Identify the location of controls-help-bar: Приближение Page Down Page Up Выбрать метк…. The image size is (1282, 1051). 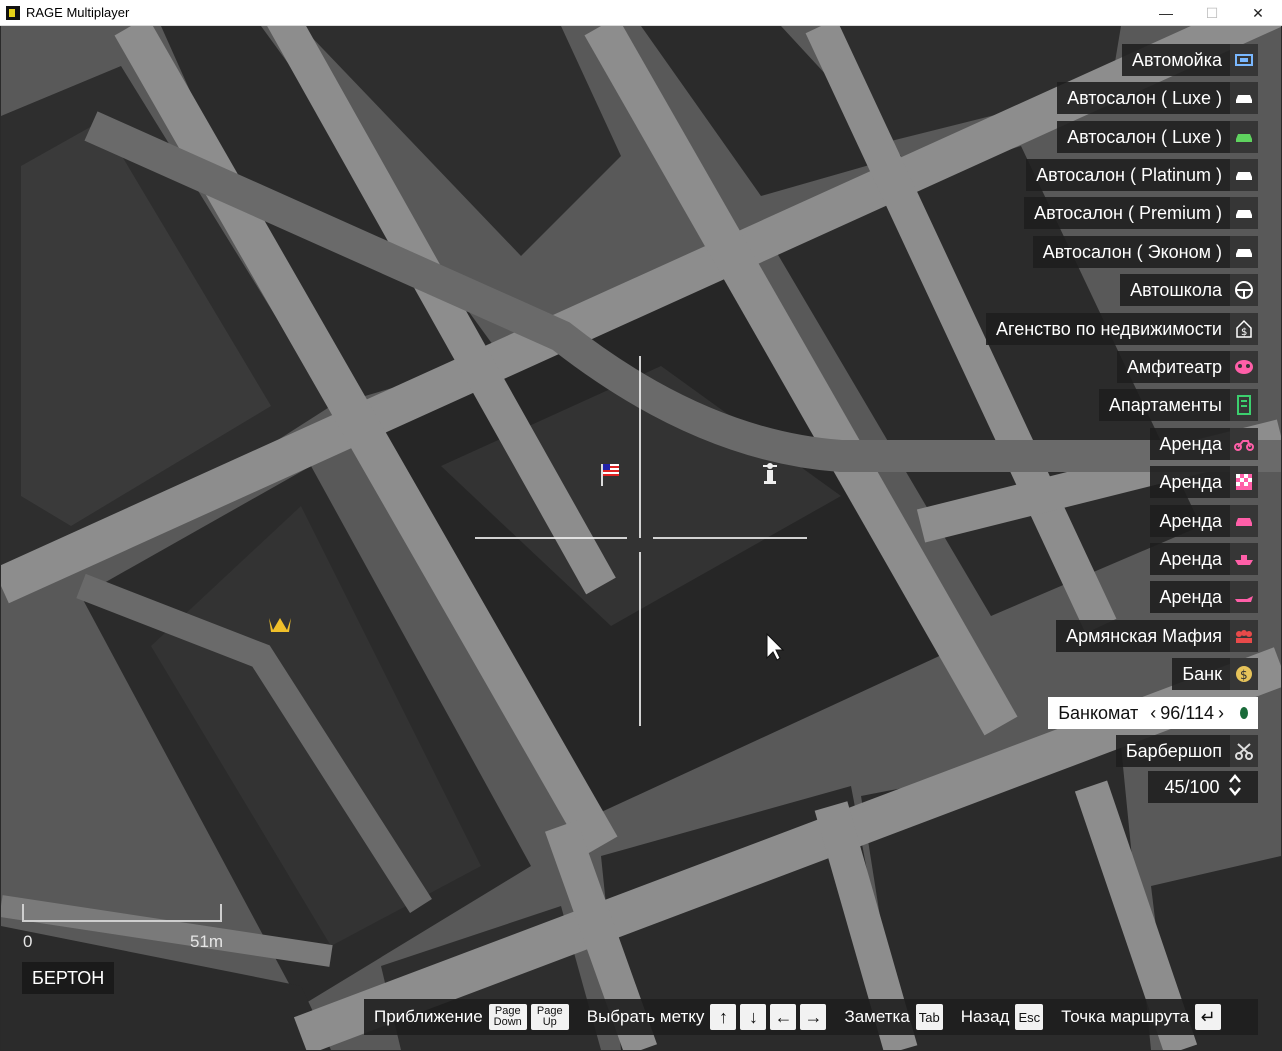
(811, 1017).